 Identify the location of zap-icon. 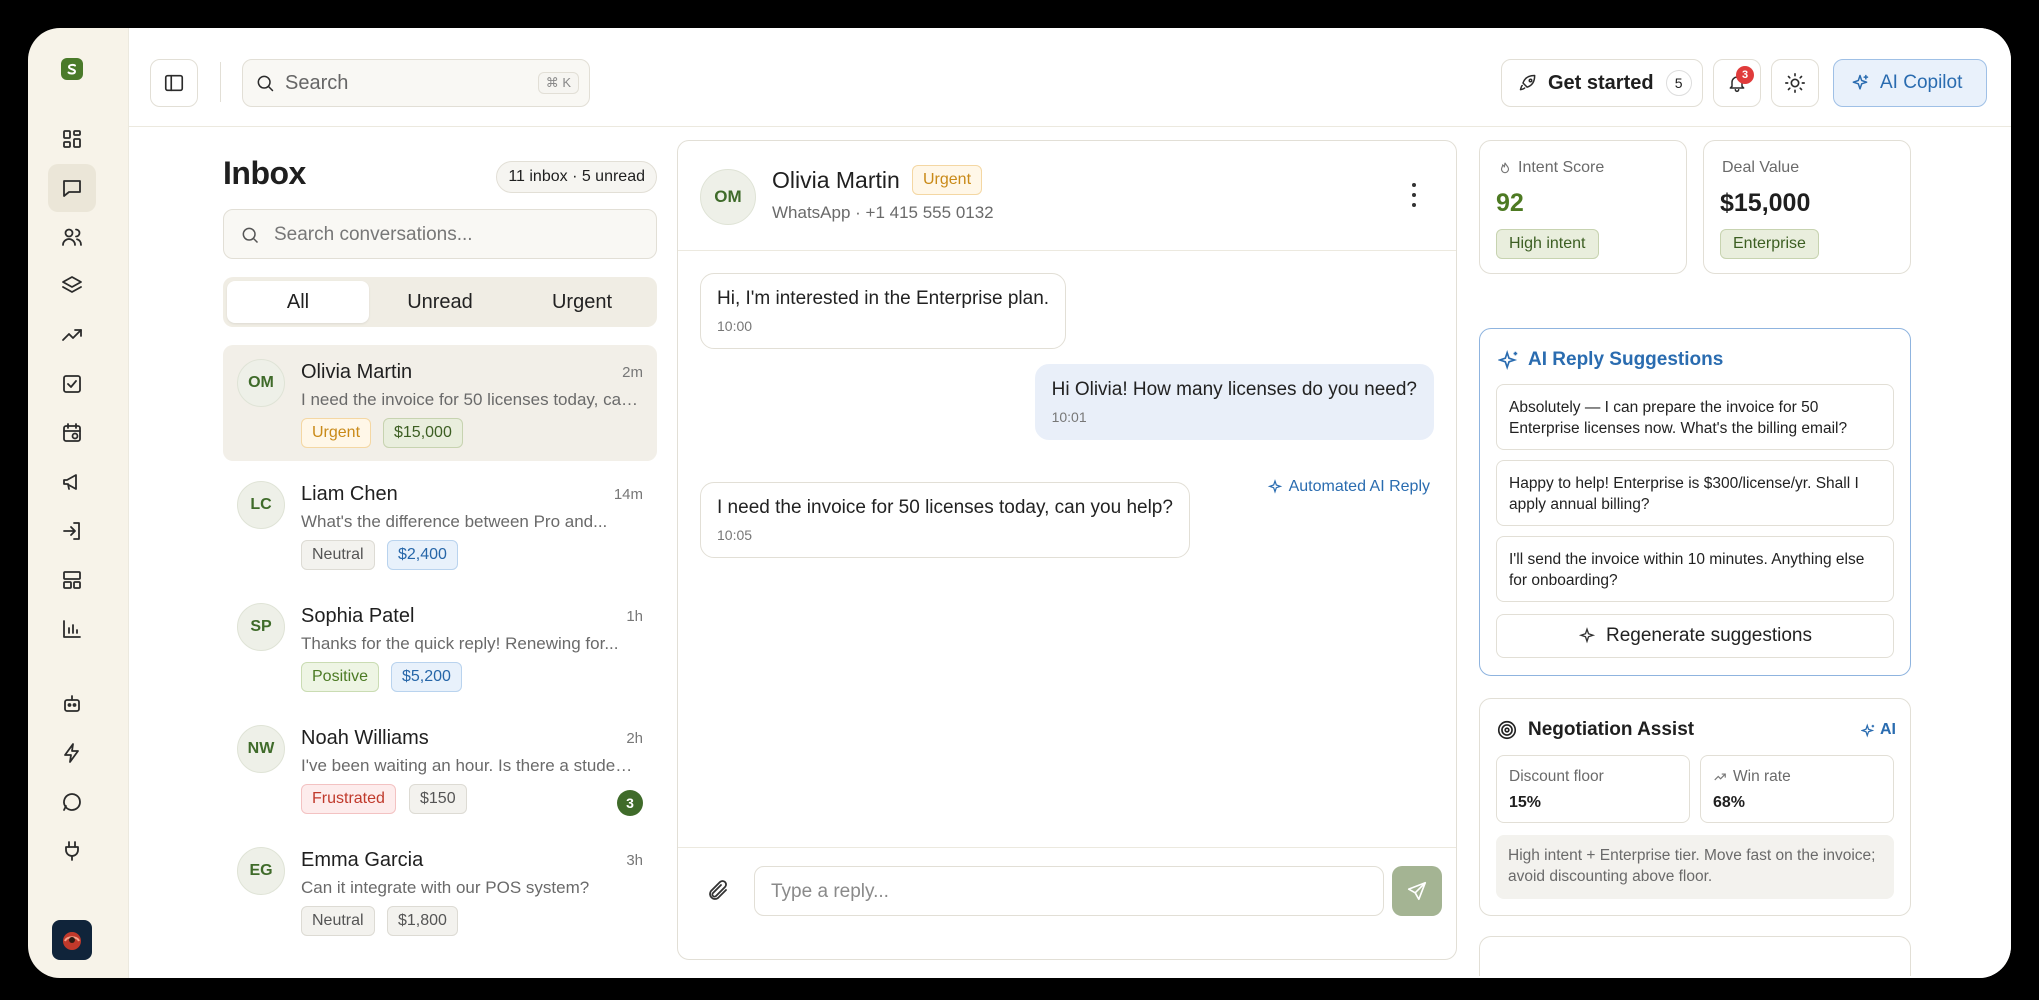
(72, 753).